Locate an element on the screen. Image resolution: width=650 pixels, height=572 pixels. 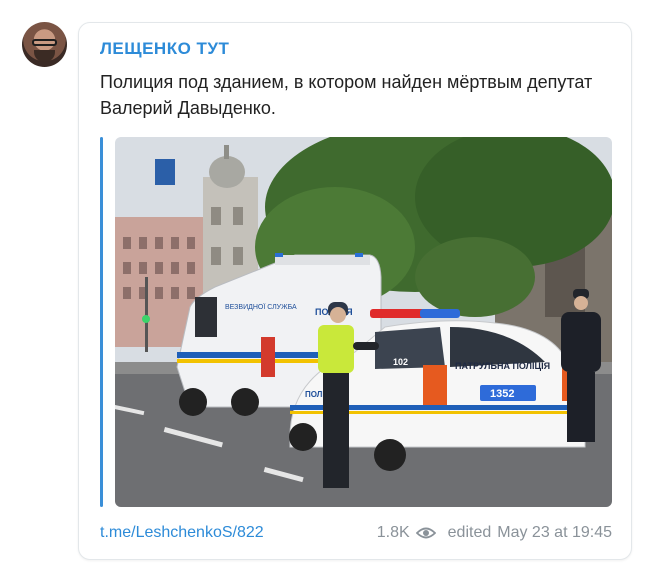
views-count: 1.8K is located at coordinates (393, 532).